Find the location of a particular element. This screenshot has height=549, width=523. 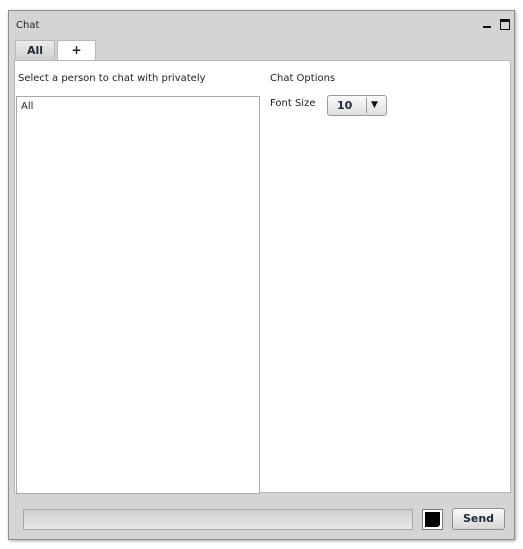

minimize-icon is located at coordinates (487, 27).